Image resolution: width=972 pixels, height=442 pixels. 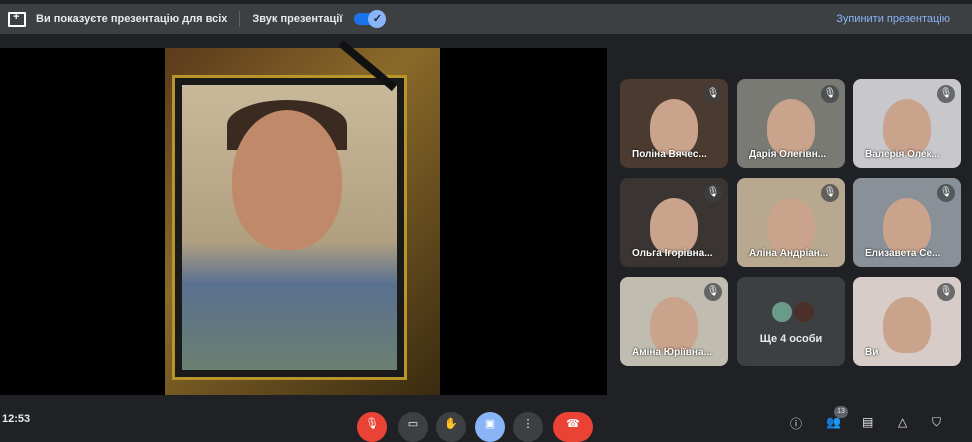 What do you see at coordinates (528, 427) in the screenshot?
I see `more-options-button: ⋮` at bounding box center [528, 427].